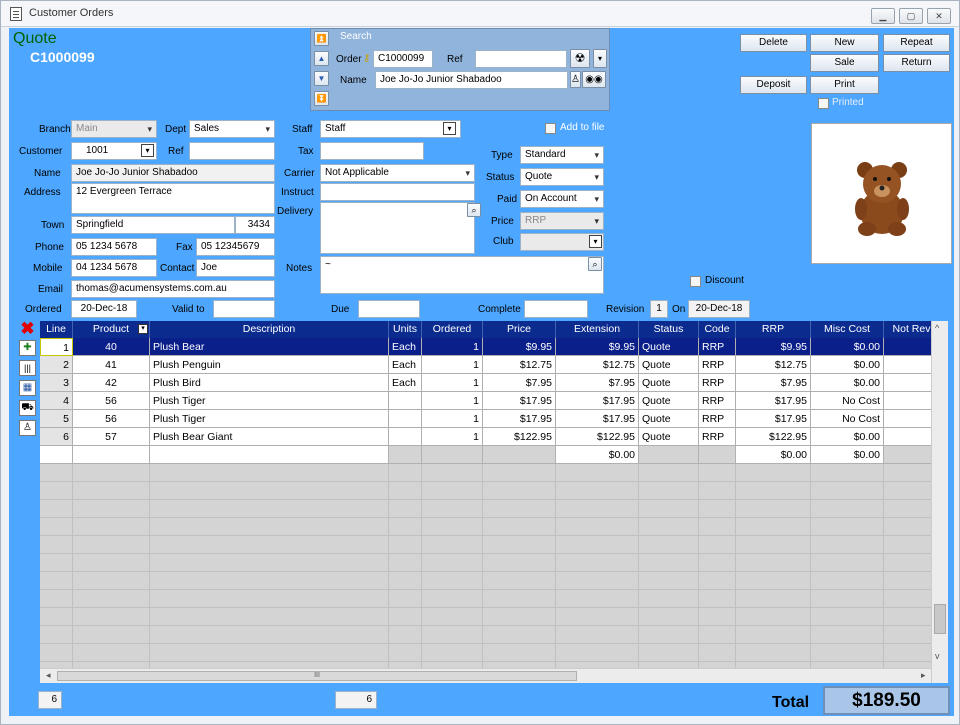 The height and width of the screenshot is (725, 960). Describe the element at coordinates (594, 79) in the screenshot. I see `binoculars-icon: ◉◉` at that location.